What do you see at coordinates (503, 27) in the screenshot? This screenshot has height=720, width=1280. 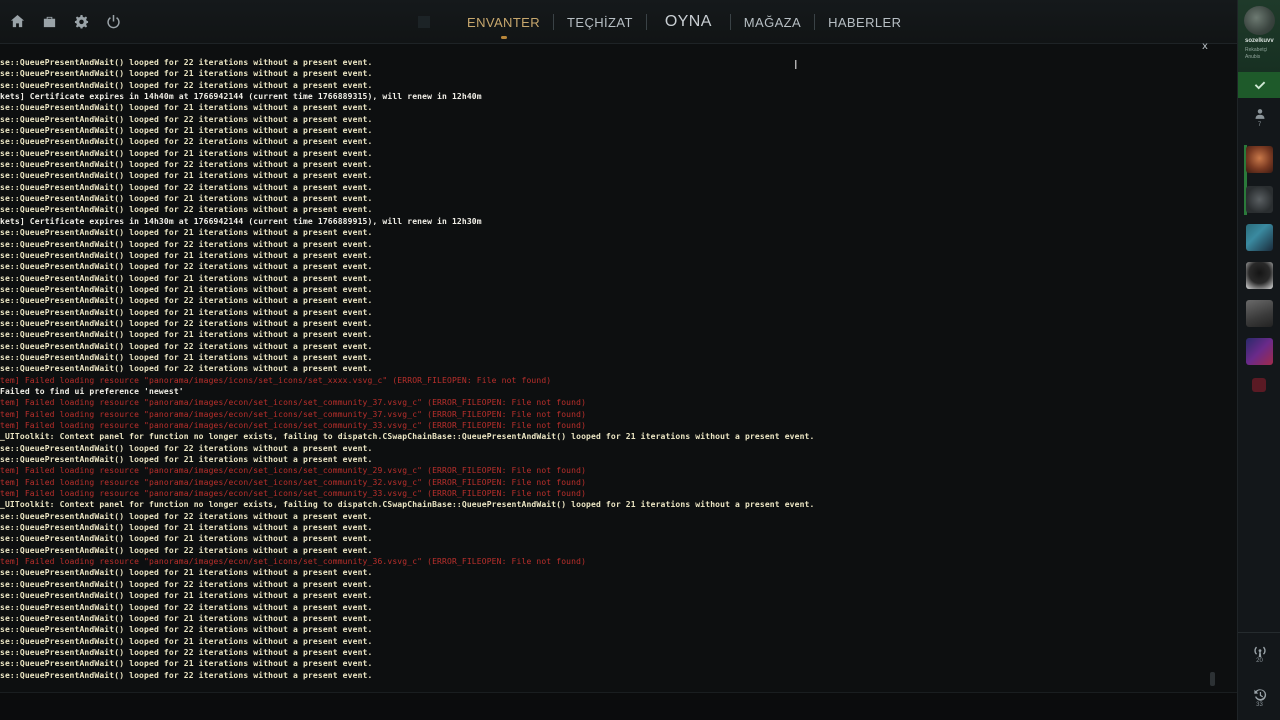 I see `tab-envanter: ENVANTER` at bounding box center [503, 27].